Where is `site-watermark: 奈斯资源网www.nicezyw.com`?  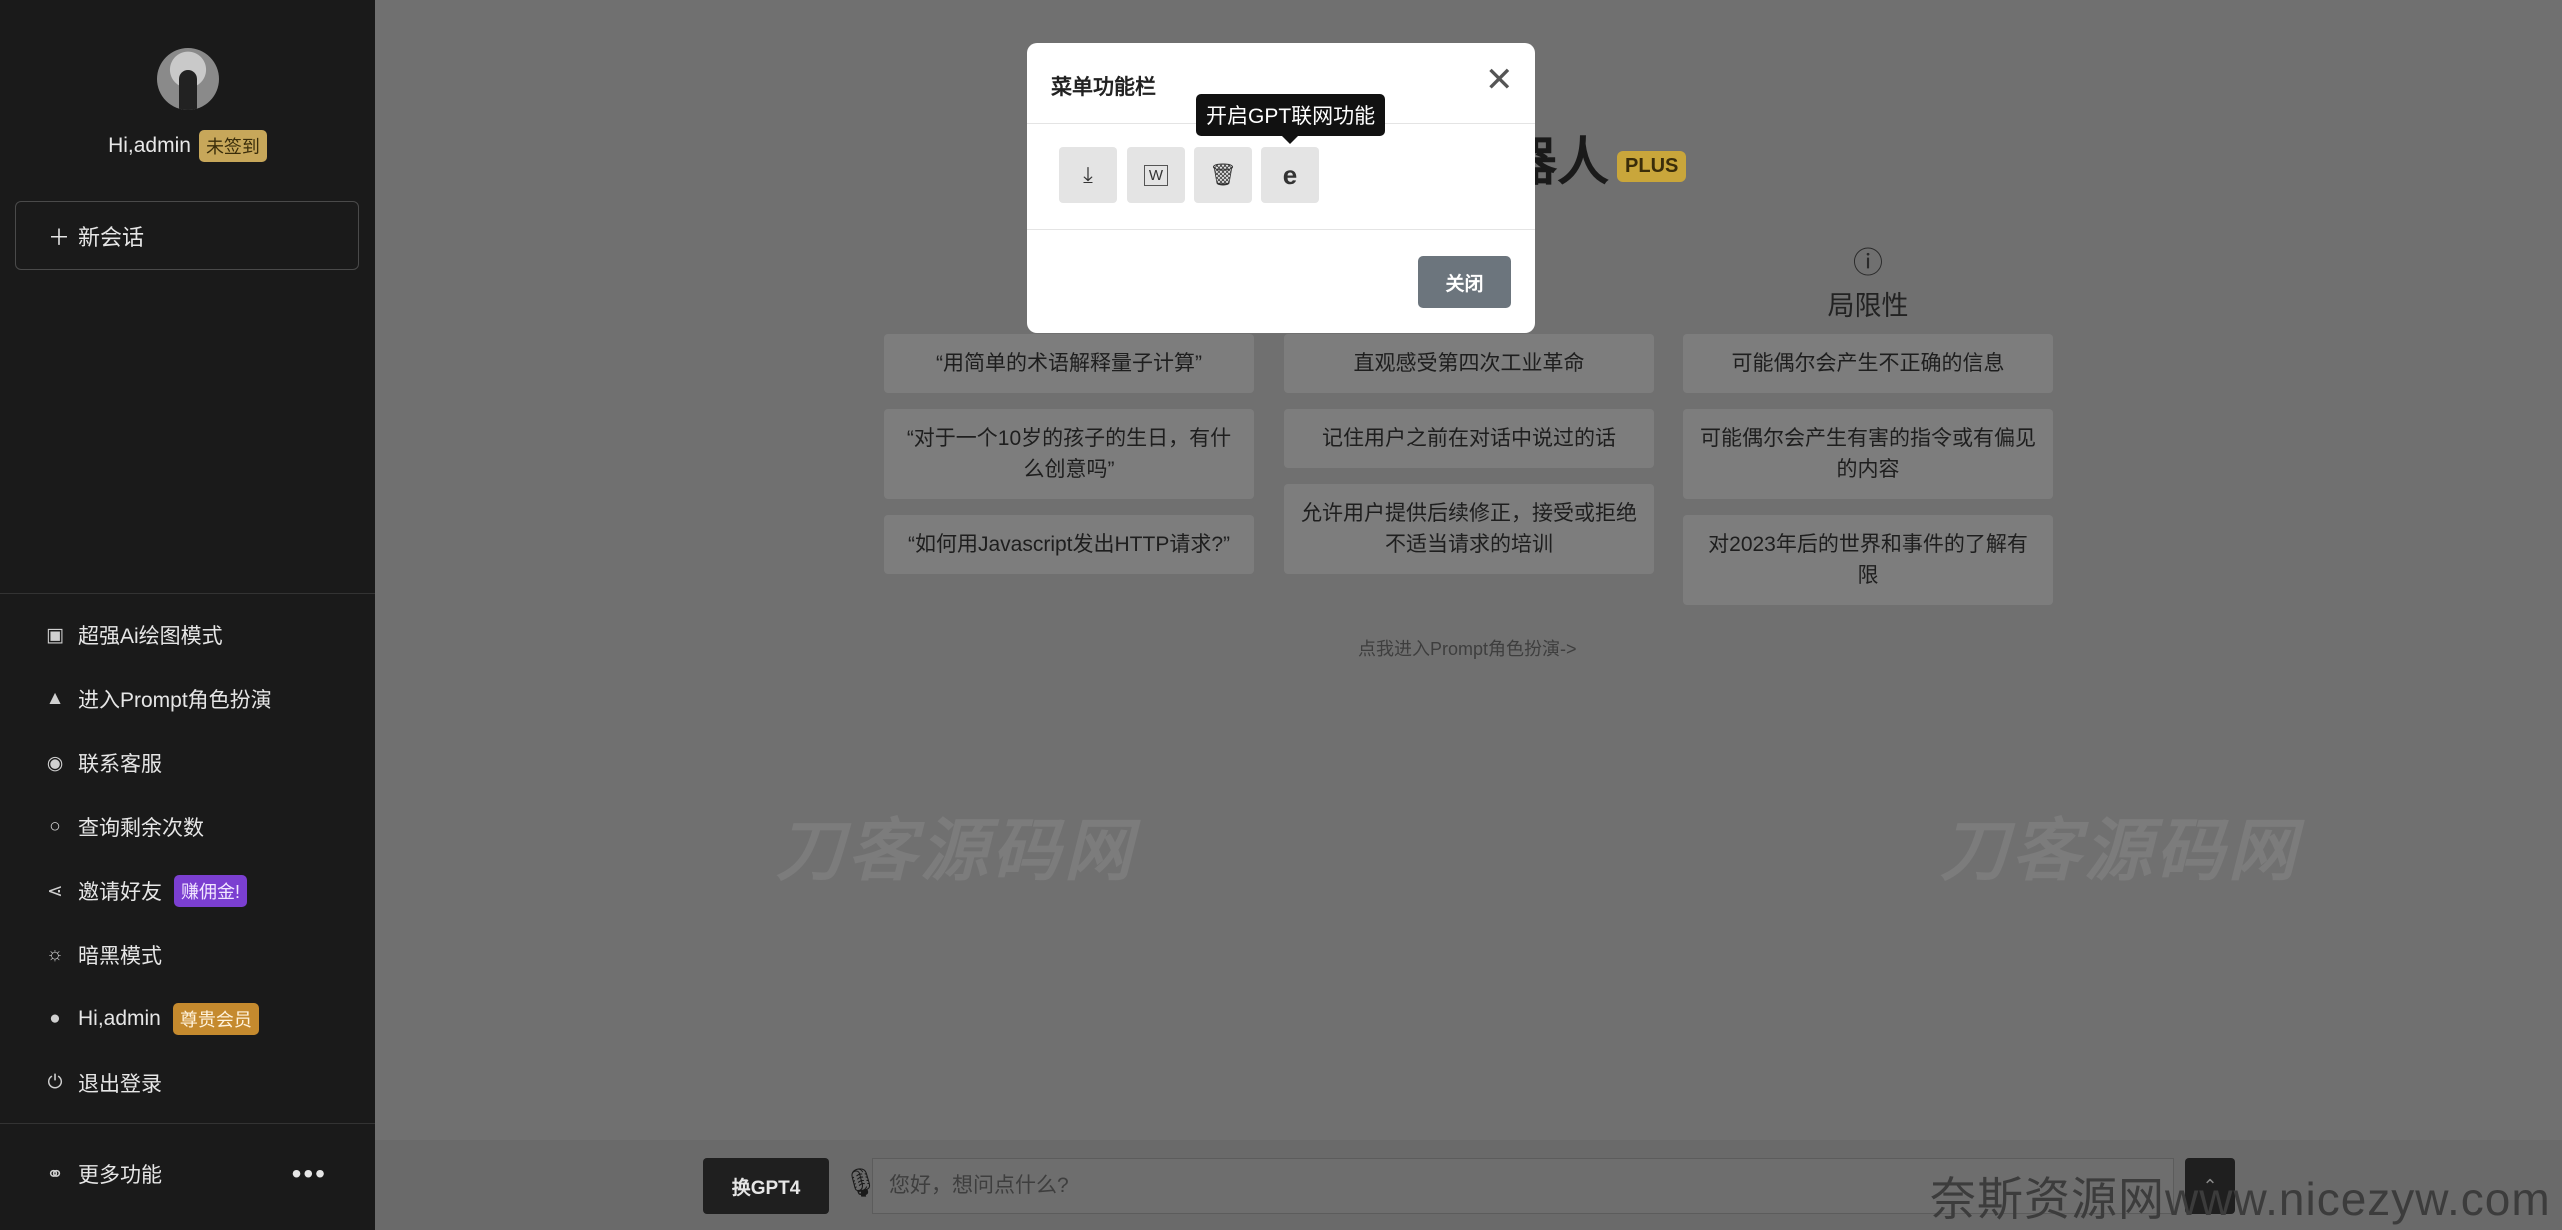
site-watermark: 奈斯资源网www.nicezyw.com is located at coordinates (2240, 1199).